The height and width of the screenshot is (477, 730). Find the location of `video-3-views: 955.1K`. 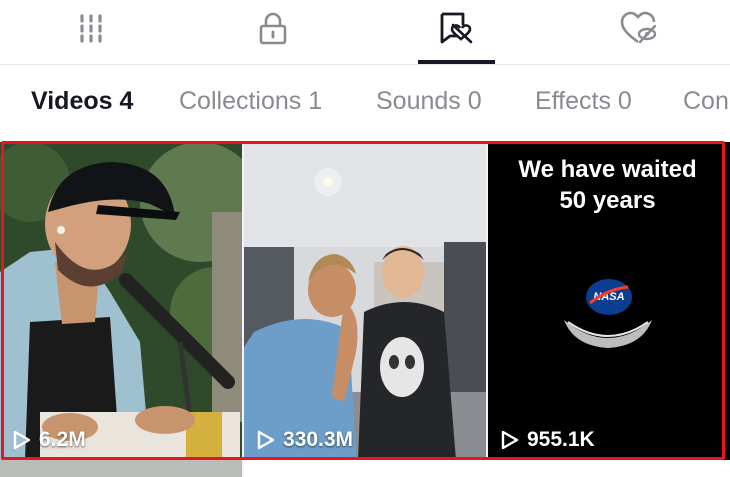

video-3-views: 955.1K is located at coordinates (561, 439).